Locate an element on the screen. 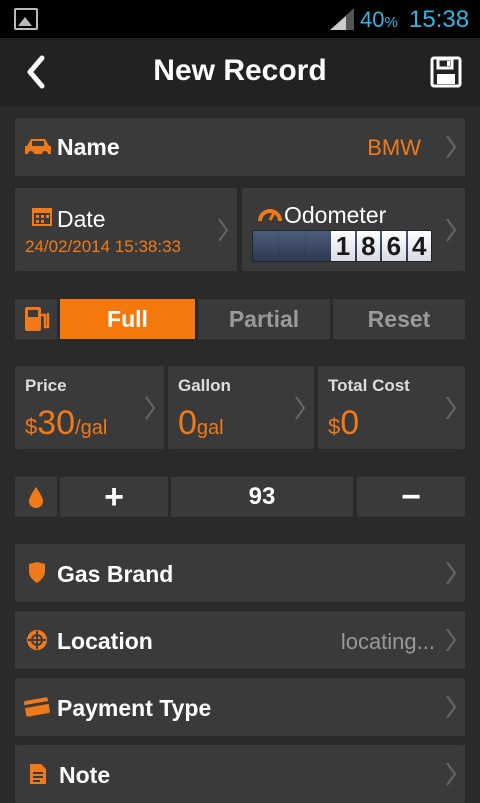 The width and height of the screenshot is (480, 803). page-title: New Record is located at coordinates (240, 70).